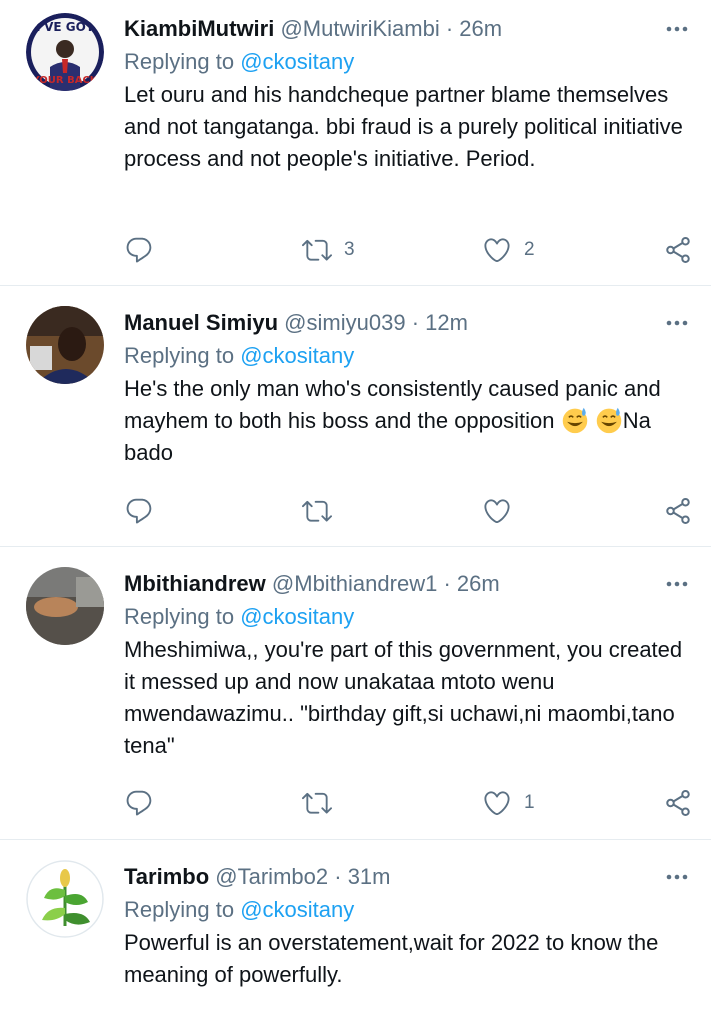  I want to click on display-name: Mbithiandrew, so click(195, 583).